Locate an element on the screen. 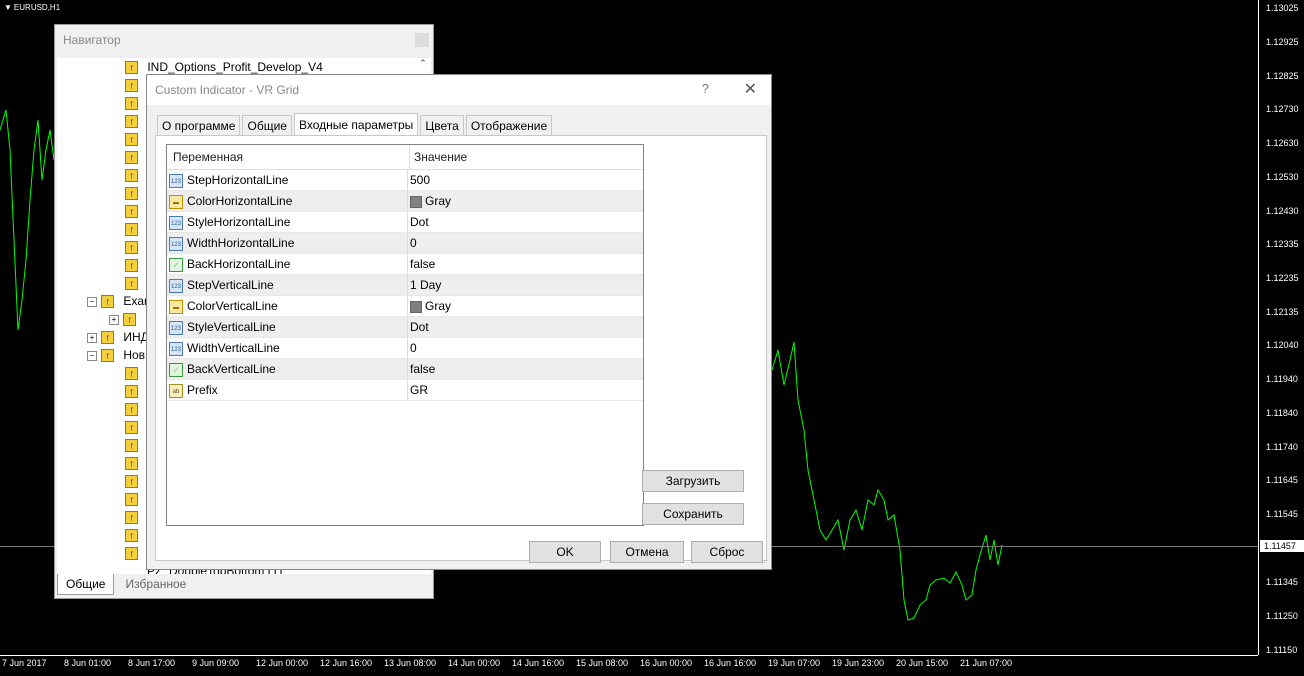 This screenshot has height=676, width=1304. param-row: ⟋ BackHorizontalLine false is located at coordinates (405, 264).